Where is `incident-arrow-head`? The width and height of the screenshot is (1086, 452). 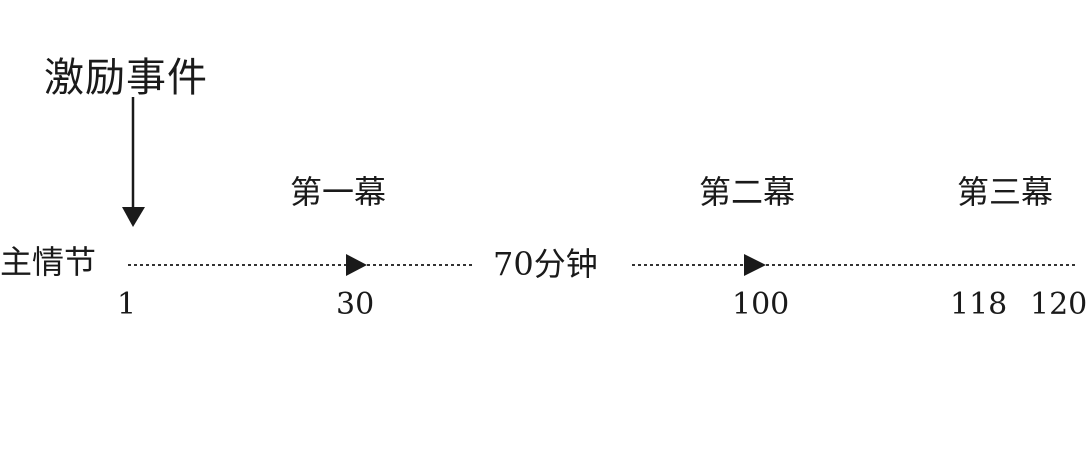 incident-arrow-head is located at coordinates (133, 217).